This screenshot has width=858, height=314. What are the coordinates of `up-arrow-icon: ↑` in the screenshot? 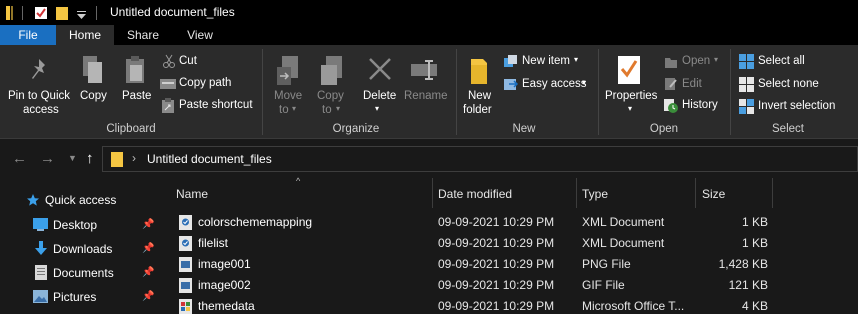 It's located at (90, 158).